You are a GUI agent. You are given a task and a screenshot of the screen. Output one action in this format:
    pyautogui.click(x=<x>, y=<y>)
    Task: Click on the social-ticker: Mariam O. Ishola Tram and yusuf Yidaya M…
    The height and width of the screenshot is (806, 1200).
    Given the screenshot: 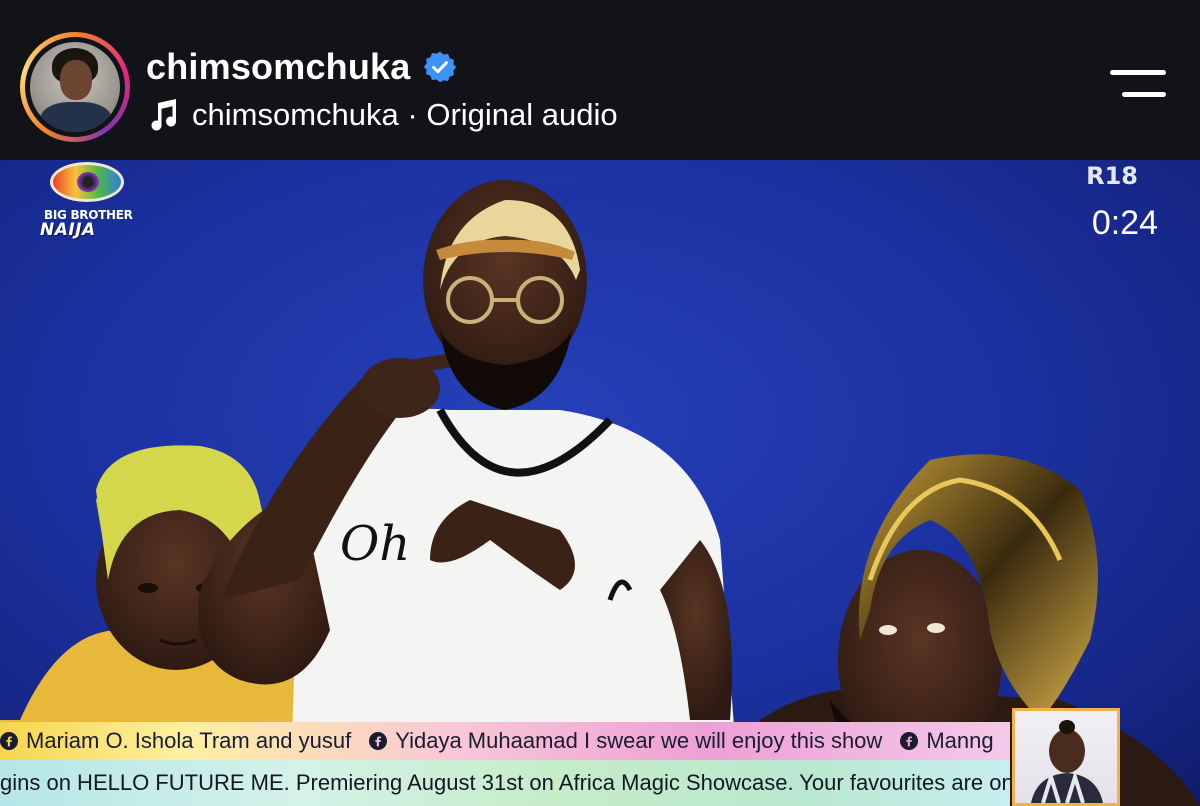 What is the action you would take?
    pyautogui.click(x=505, y=741)
    